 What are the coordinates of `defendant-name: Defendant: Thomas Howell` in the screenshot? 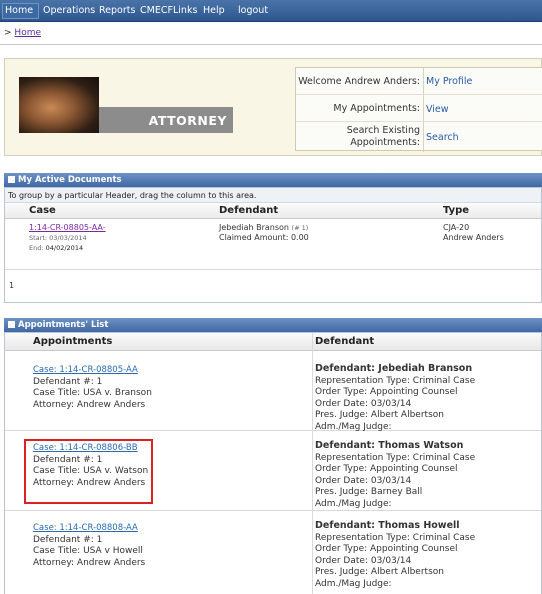 It's located at (387, 525).